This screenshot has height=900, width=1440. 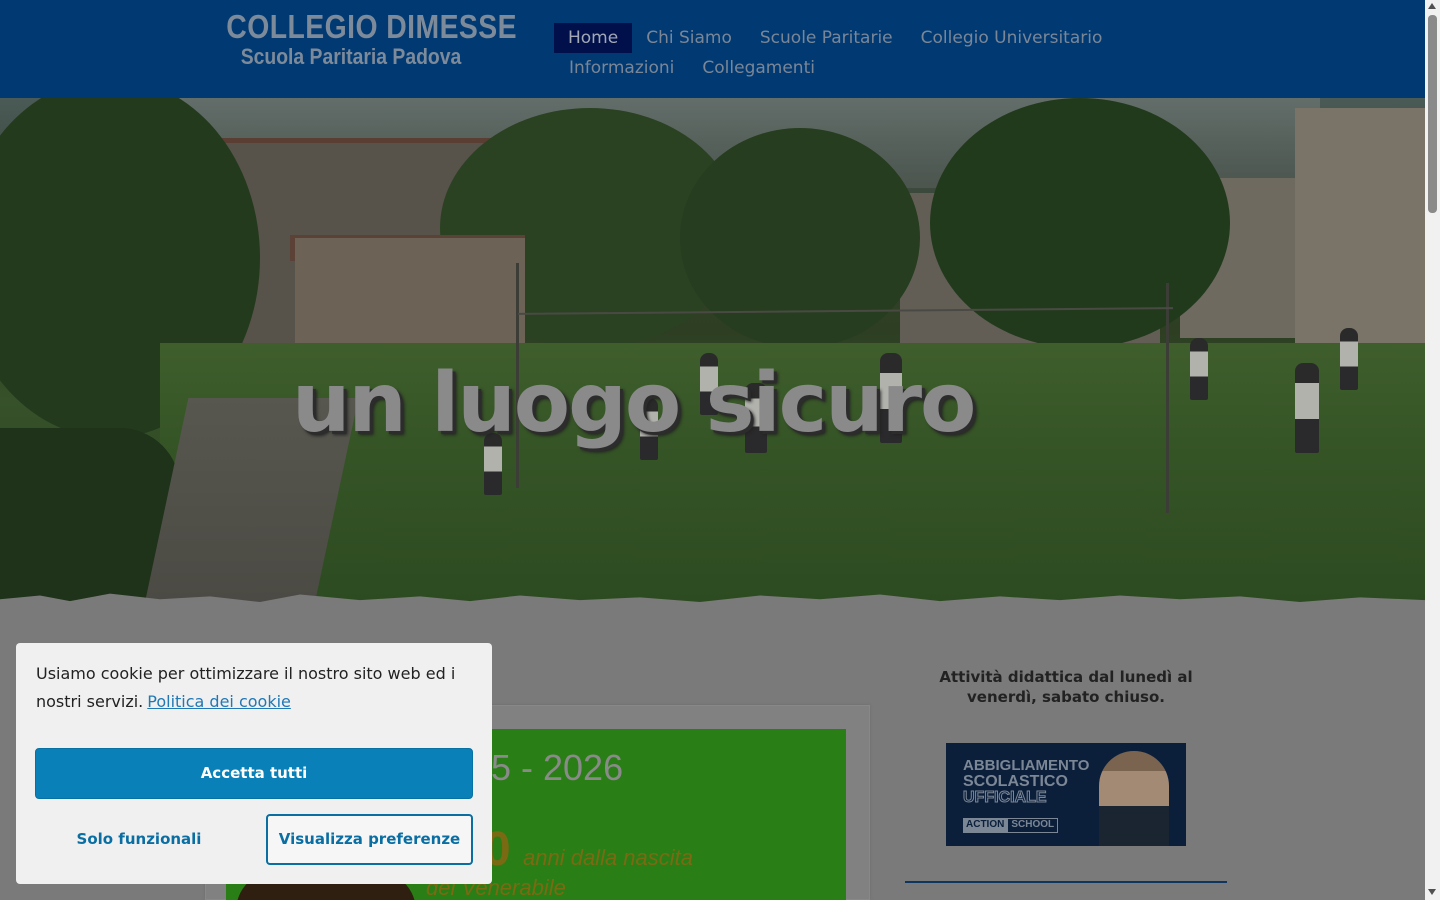 I want to click on ad-line-1: ABBIGLIAMENTO, so click(x=1026, y=765).